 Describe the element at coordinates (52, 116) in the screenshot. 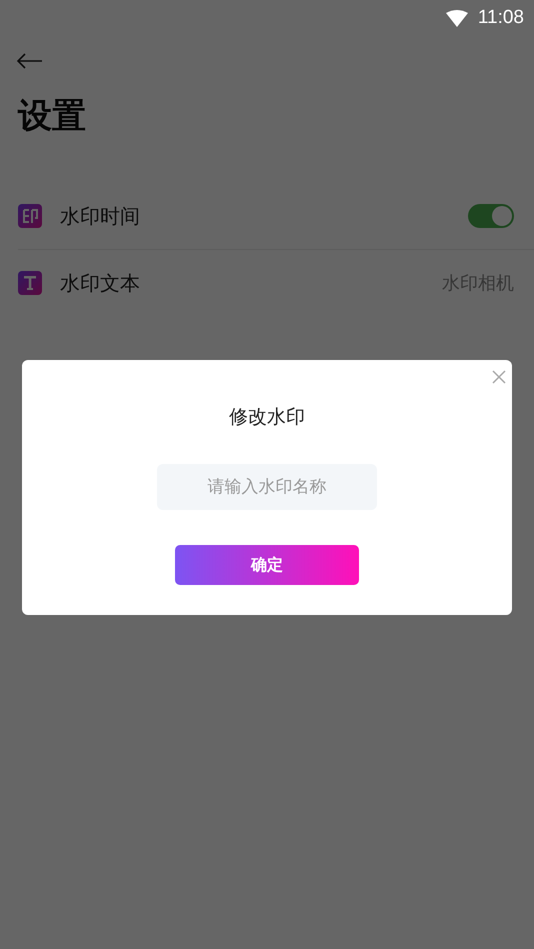

I see `page-title: 设置` at that location.